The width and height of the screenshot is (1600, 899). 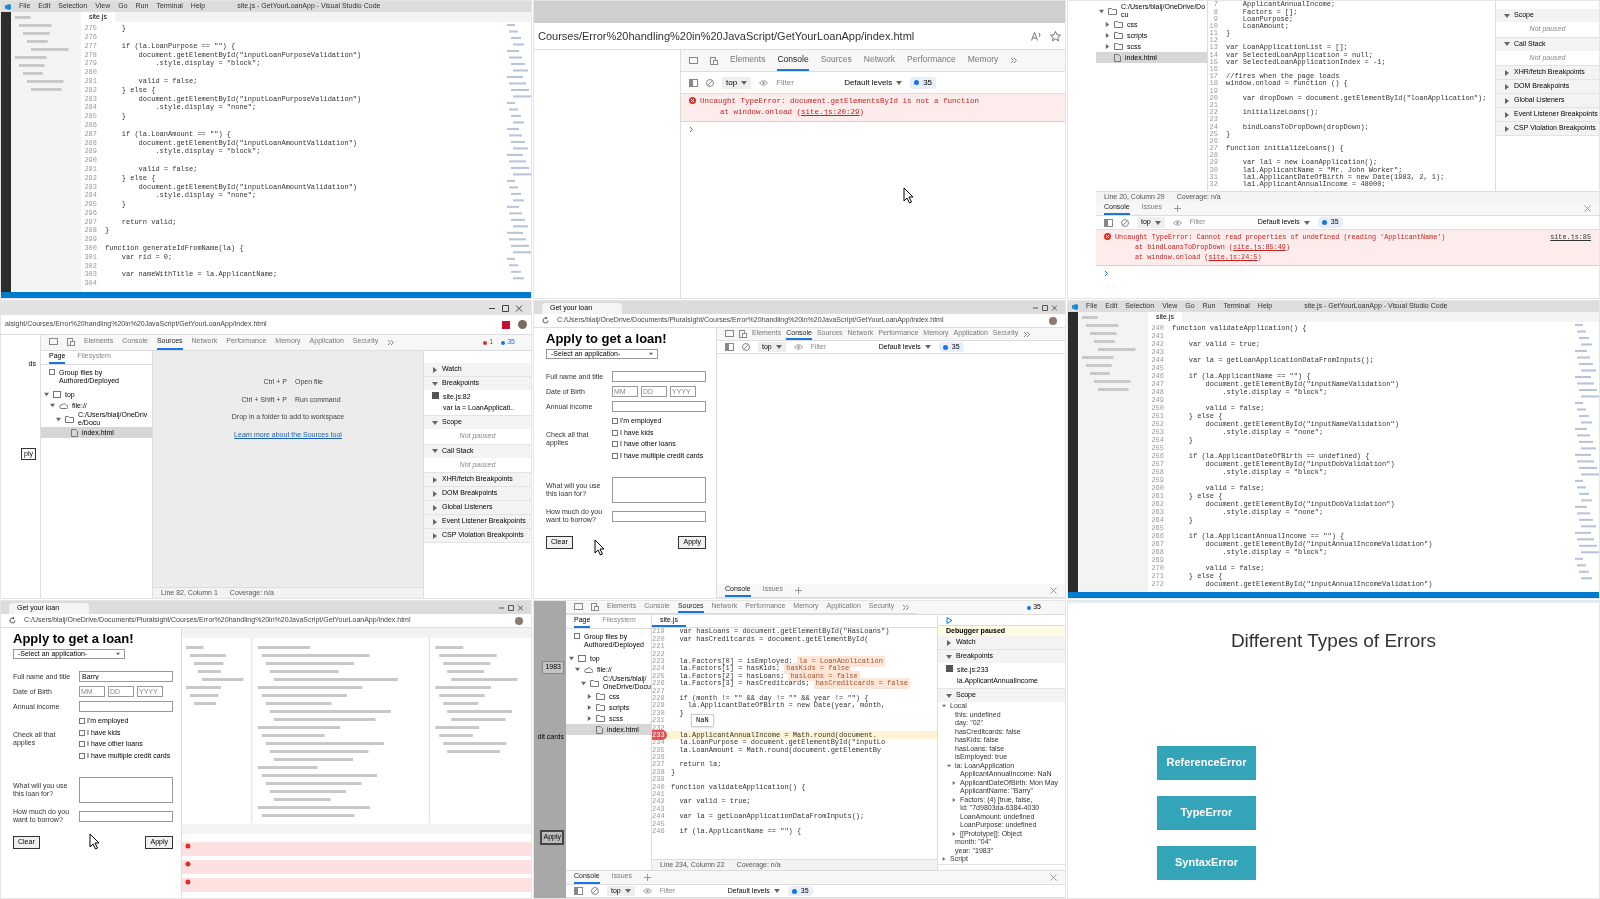 What do you see at coordinates (879, 60) in the screenshot?
I see `devtools-tab: Network` at bounding box center [879, 60].